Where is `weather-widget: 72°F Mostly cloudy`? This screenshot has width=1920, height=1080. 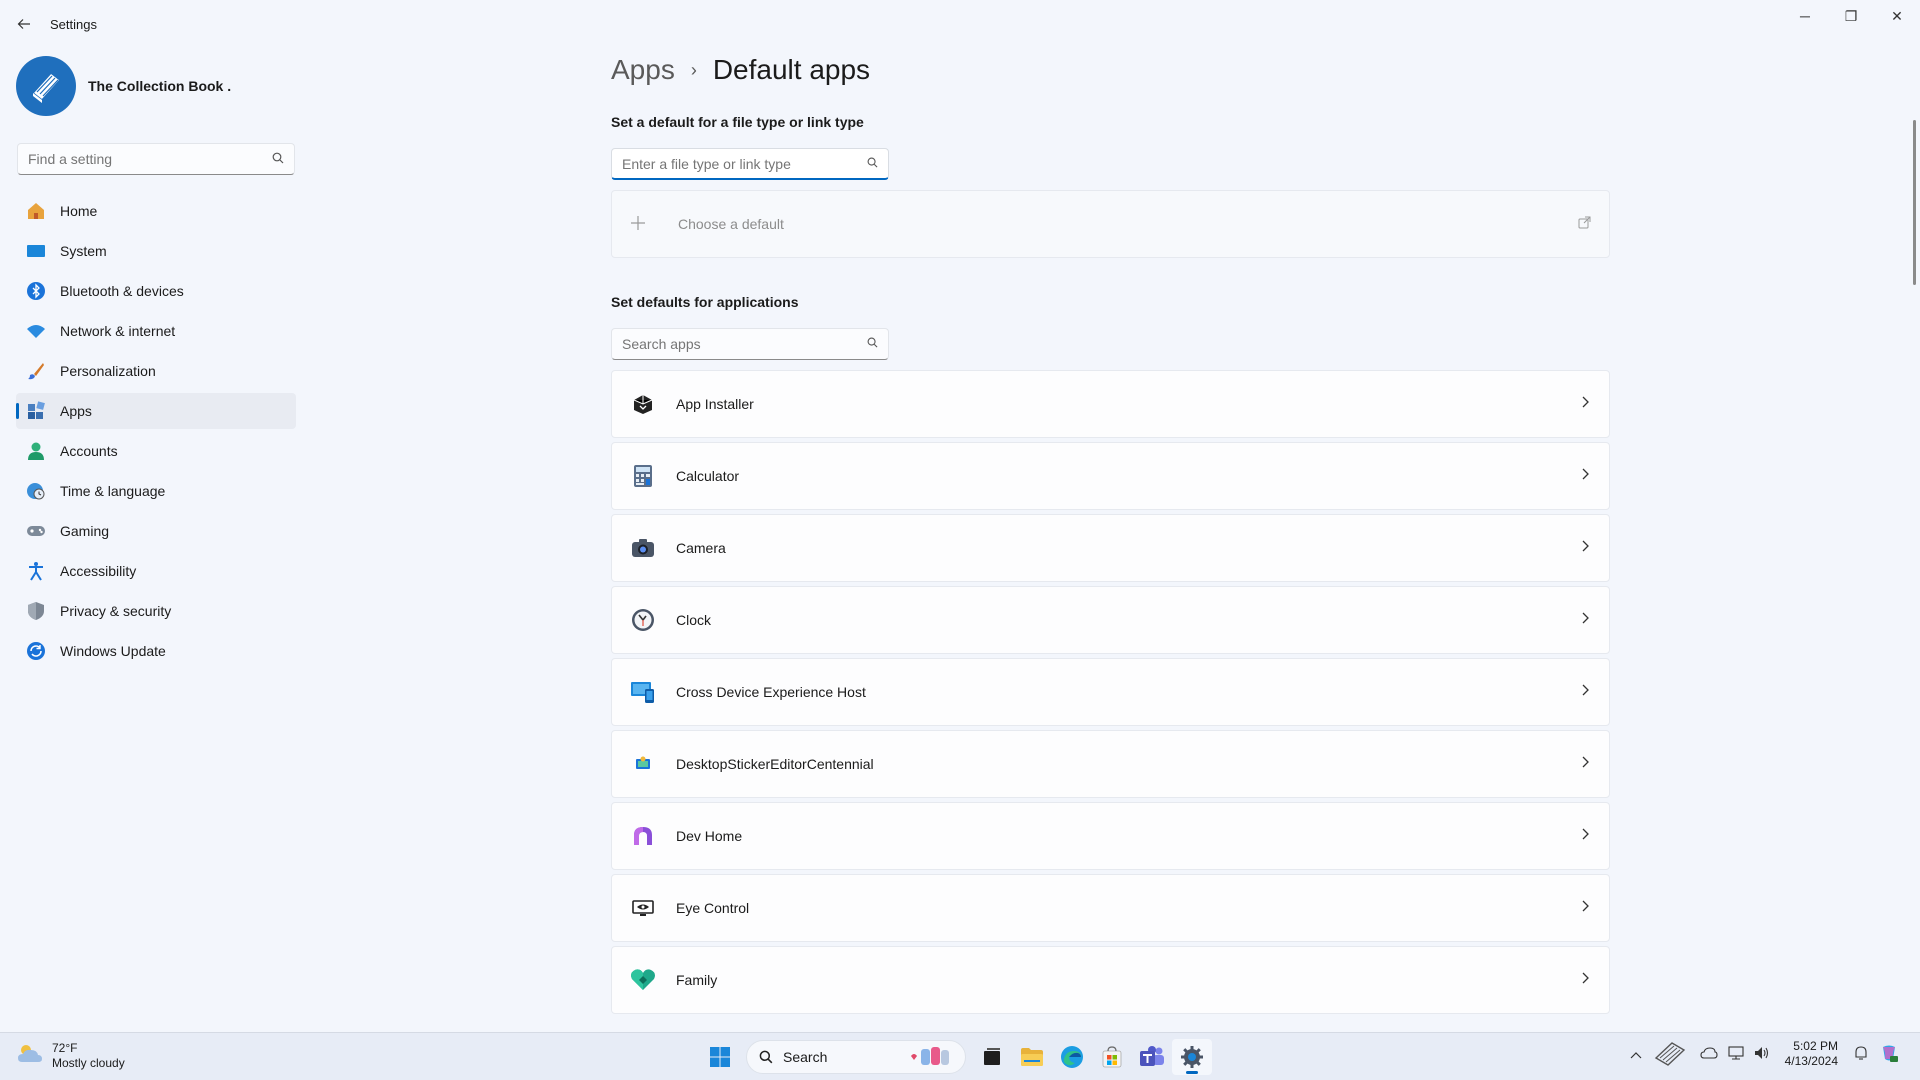 weather-widget: 72°F Mostly cloudy is located at coordinates (70, 1056).